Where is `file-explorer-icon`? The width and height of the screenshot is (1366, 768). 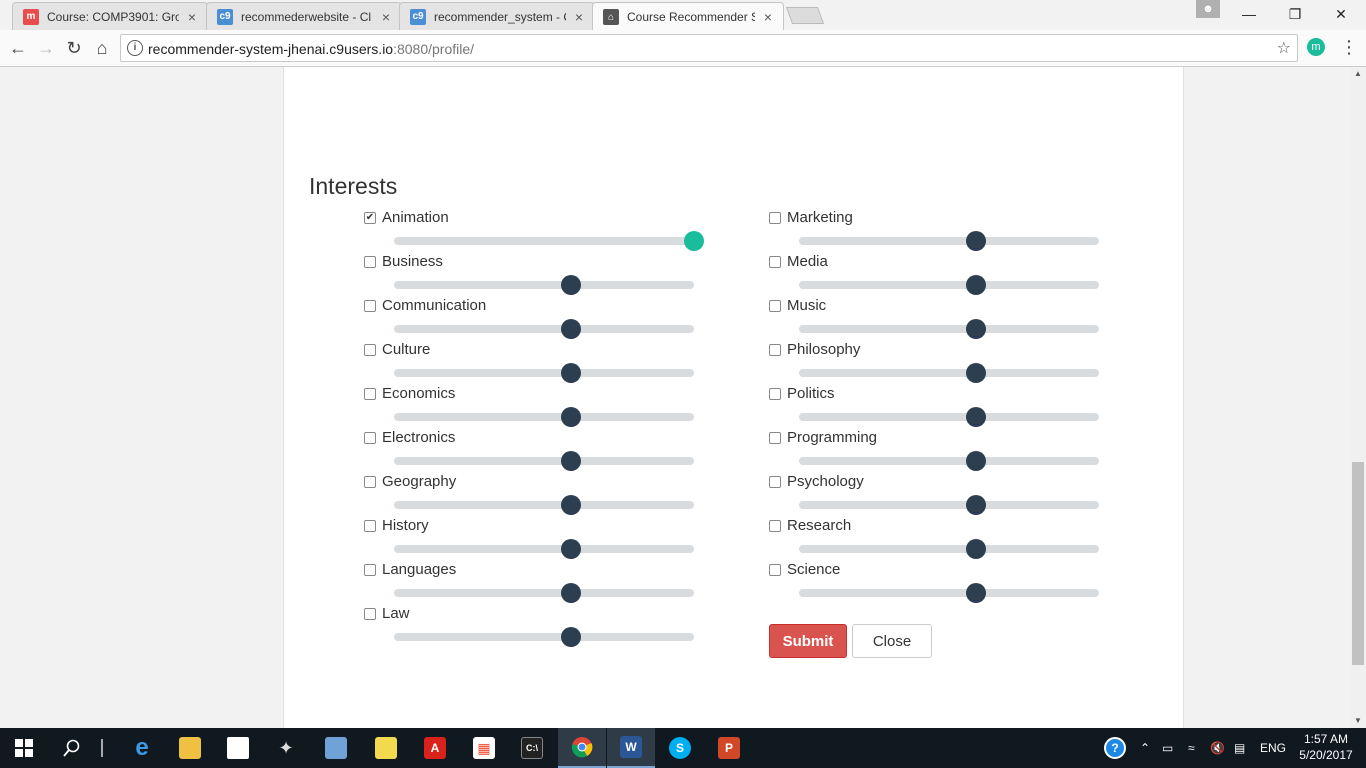 file-explorer-icon is located at coordinates (190, 748).